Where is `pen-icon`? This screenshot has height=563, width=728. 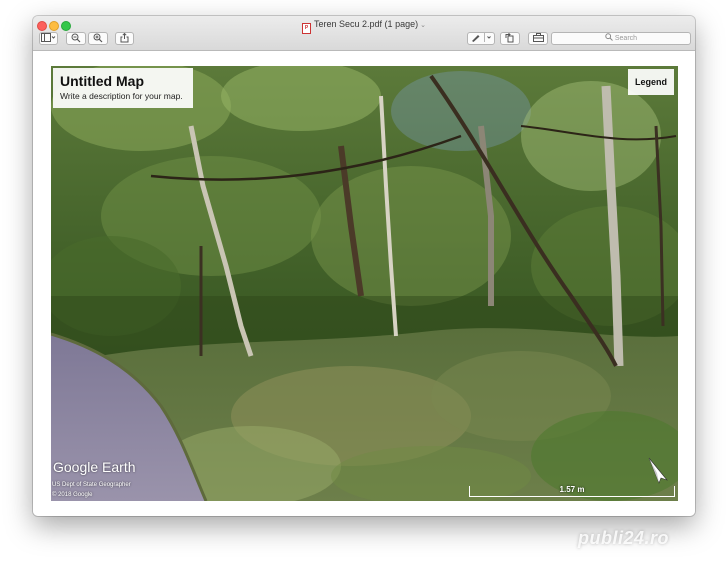 pen-icon is located at coordinates (481, 37).